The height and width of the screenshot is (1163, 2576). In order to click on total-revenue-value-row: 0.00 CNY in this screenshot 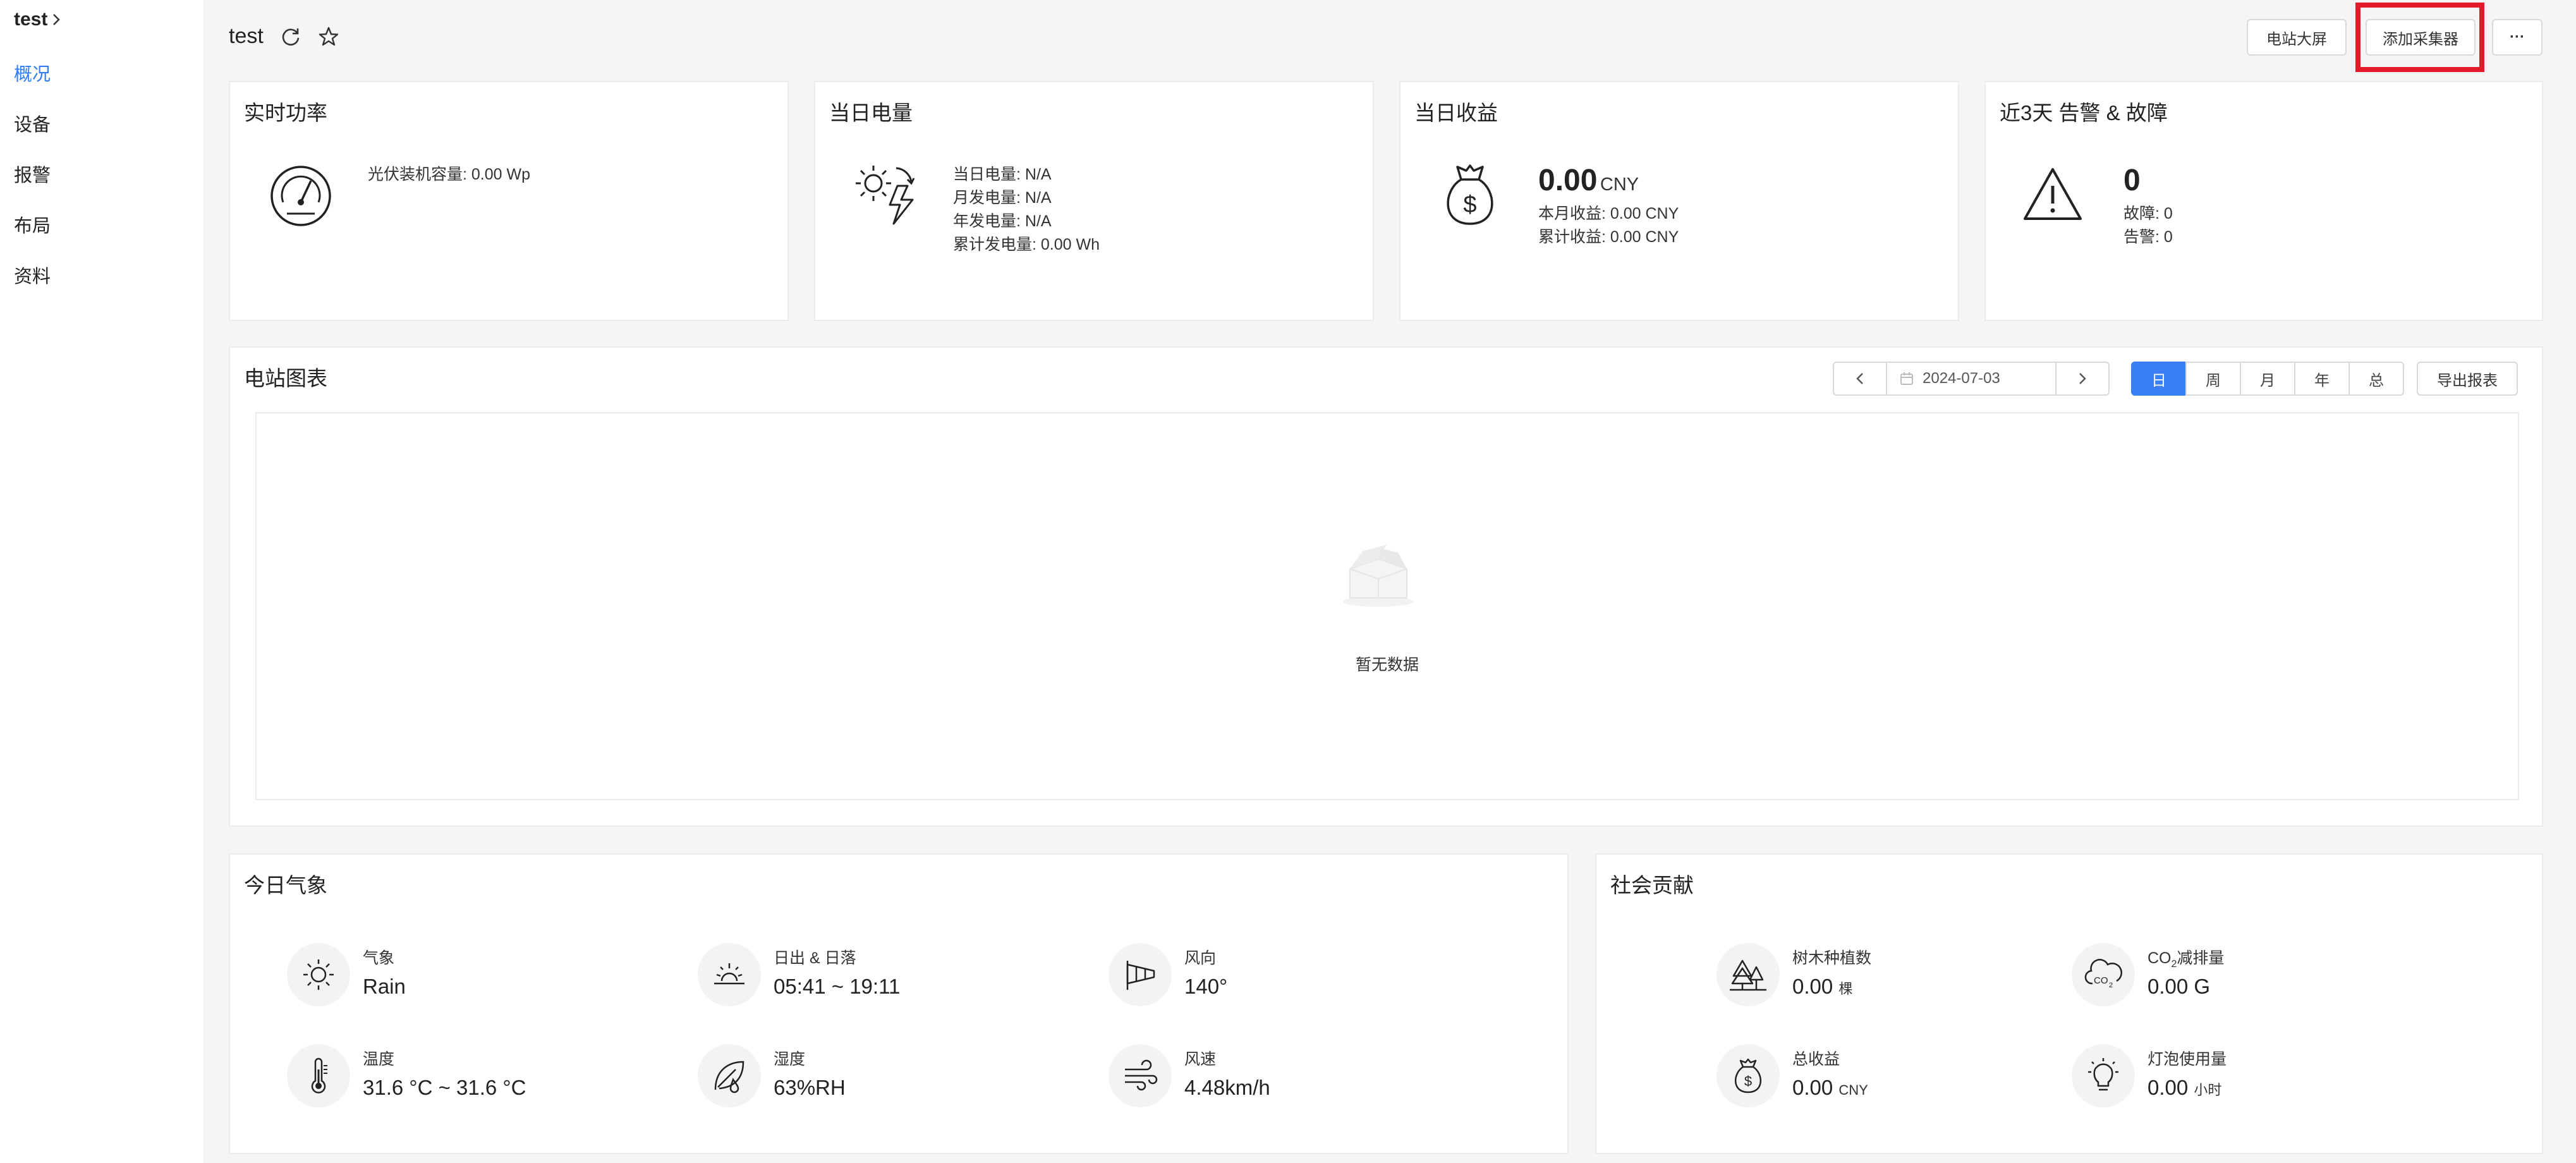, I will do `click(1830, 1088)`.